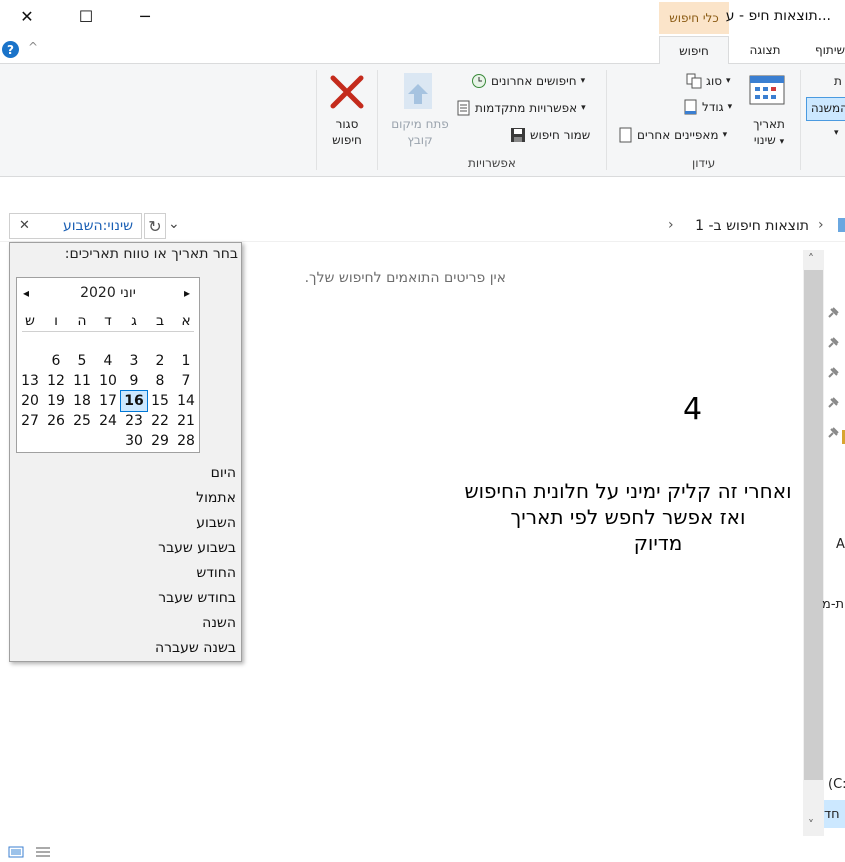 The height and width of the screenshot is (862, 845). I want to click on date-option-last-week: בשבוע שעבר, so click(197, 548).